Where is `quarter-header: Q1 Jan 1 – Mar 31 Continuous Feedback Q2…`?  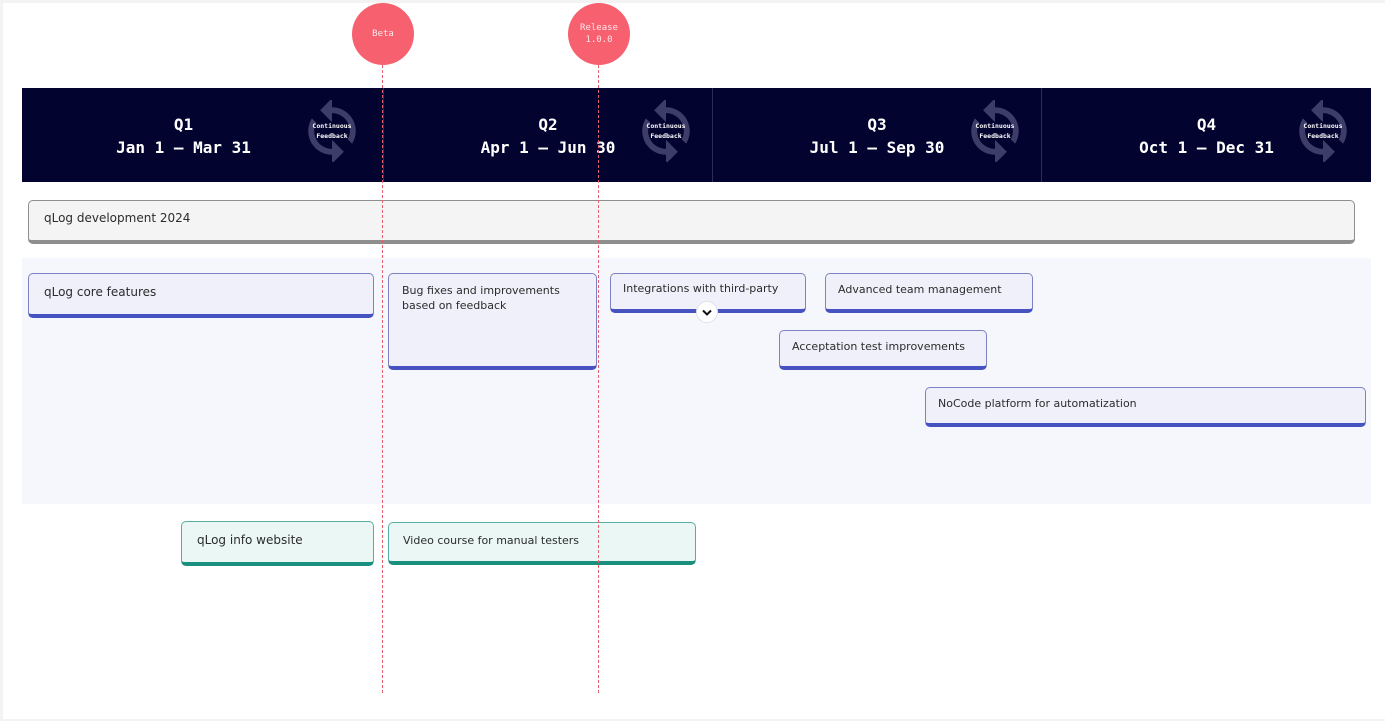 quarter-header: Q1 Jan 1 – Mar 31 Continuous Feedback Q2… is located at coordinates (696, 135).